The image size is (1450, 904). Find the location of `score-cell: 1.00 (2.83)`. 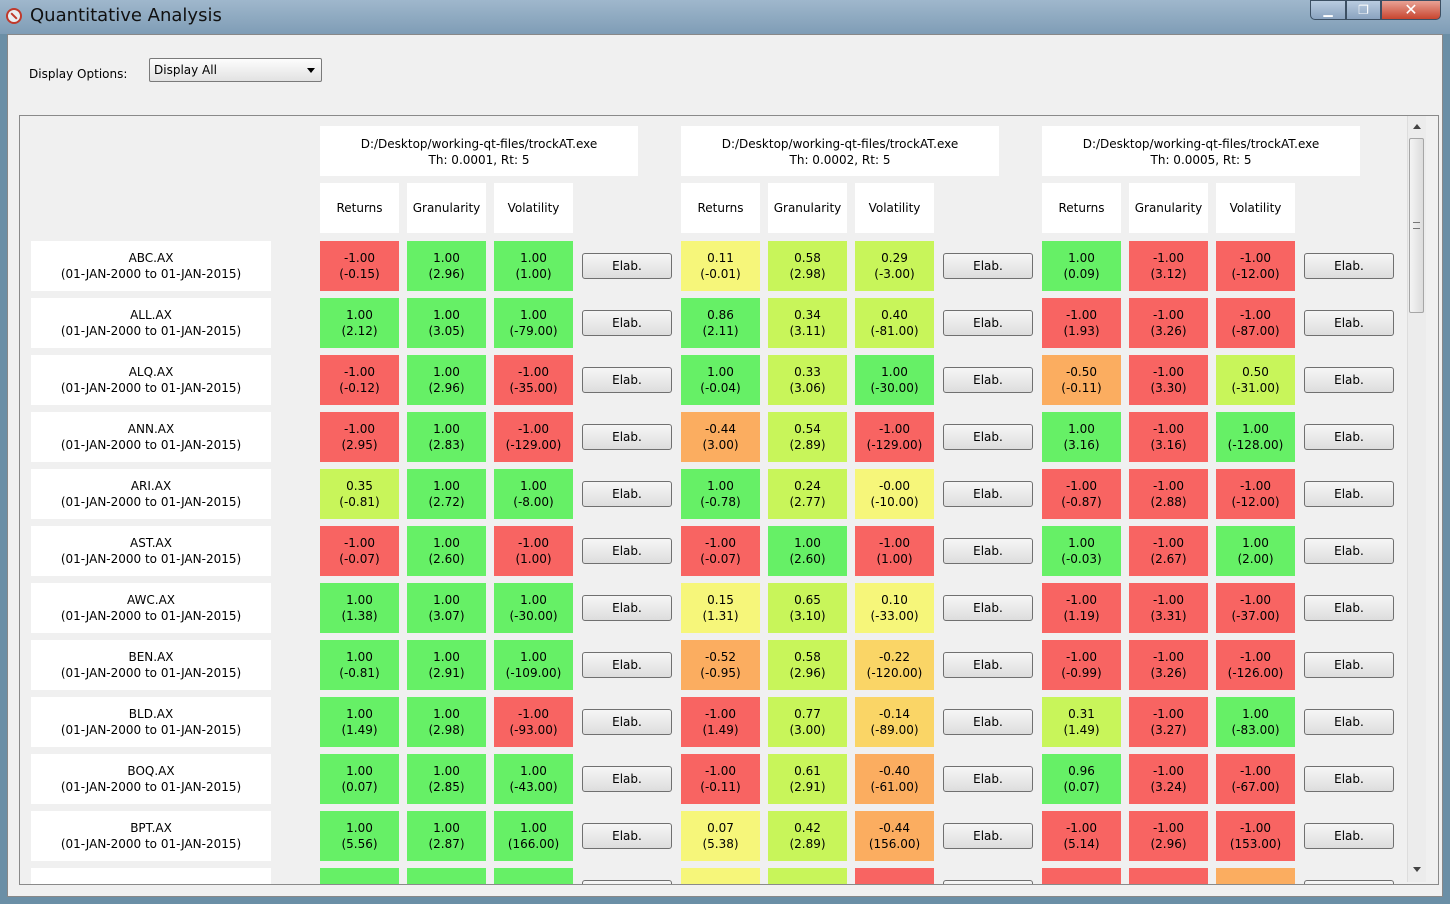

score-cell: 1.00 (2.83) is located at coordinates (446, 437).